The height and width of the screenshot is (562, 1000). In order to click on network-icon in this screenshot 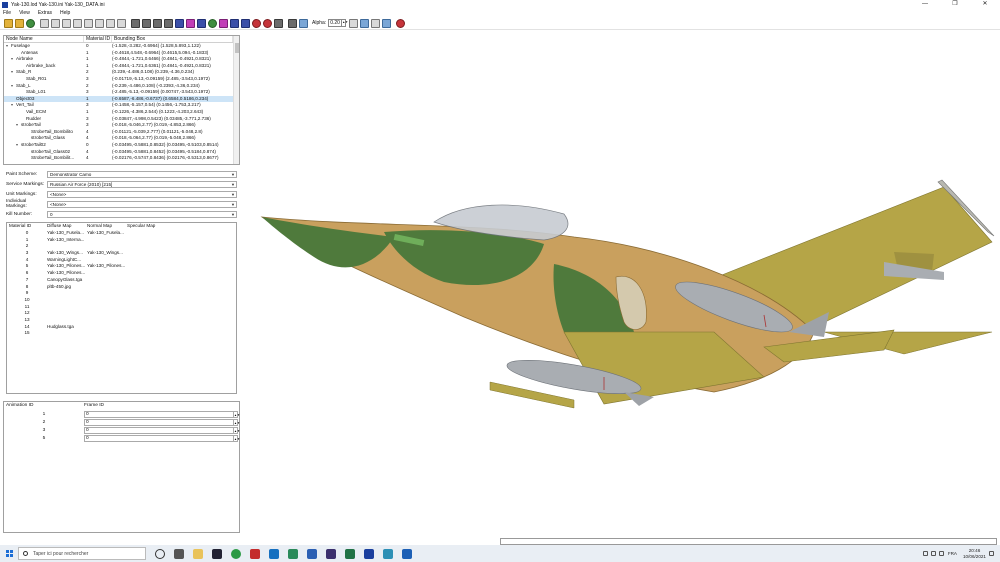, I will do `click(933, 553)`.